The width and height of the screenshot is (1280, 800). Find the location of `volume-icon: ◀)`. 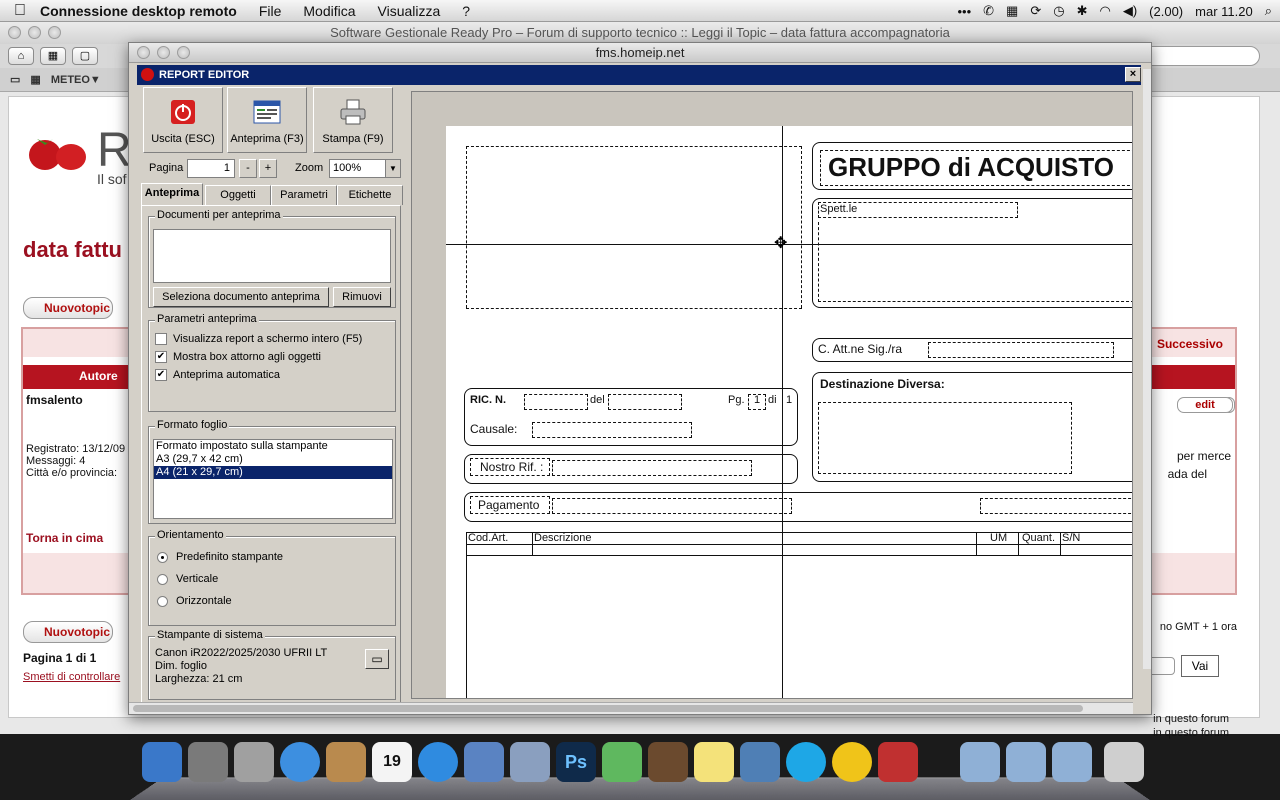

volume-icon: ◀) is located at coordinates (1130, 11).